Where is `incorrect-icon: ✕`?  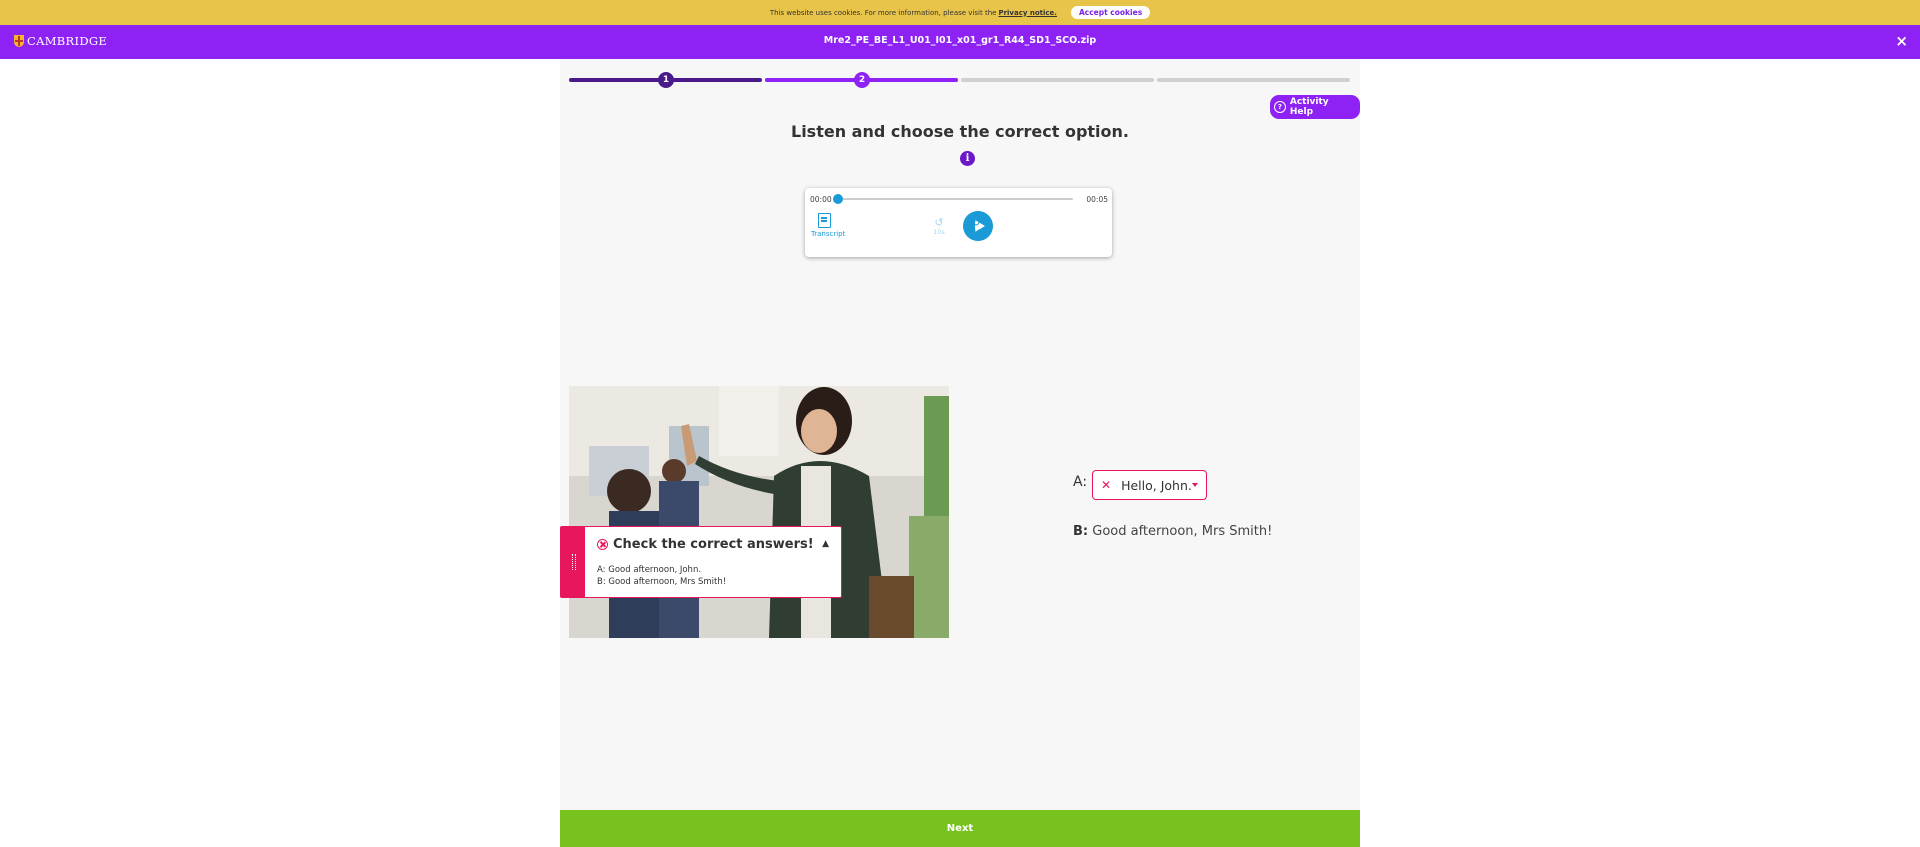
incorrect-icon: ✕ is located at coordinates (1106, 485).